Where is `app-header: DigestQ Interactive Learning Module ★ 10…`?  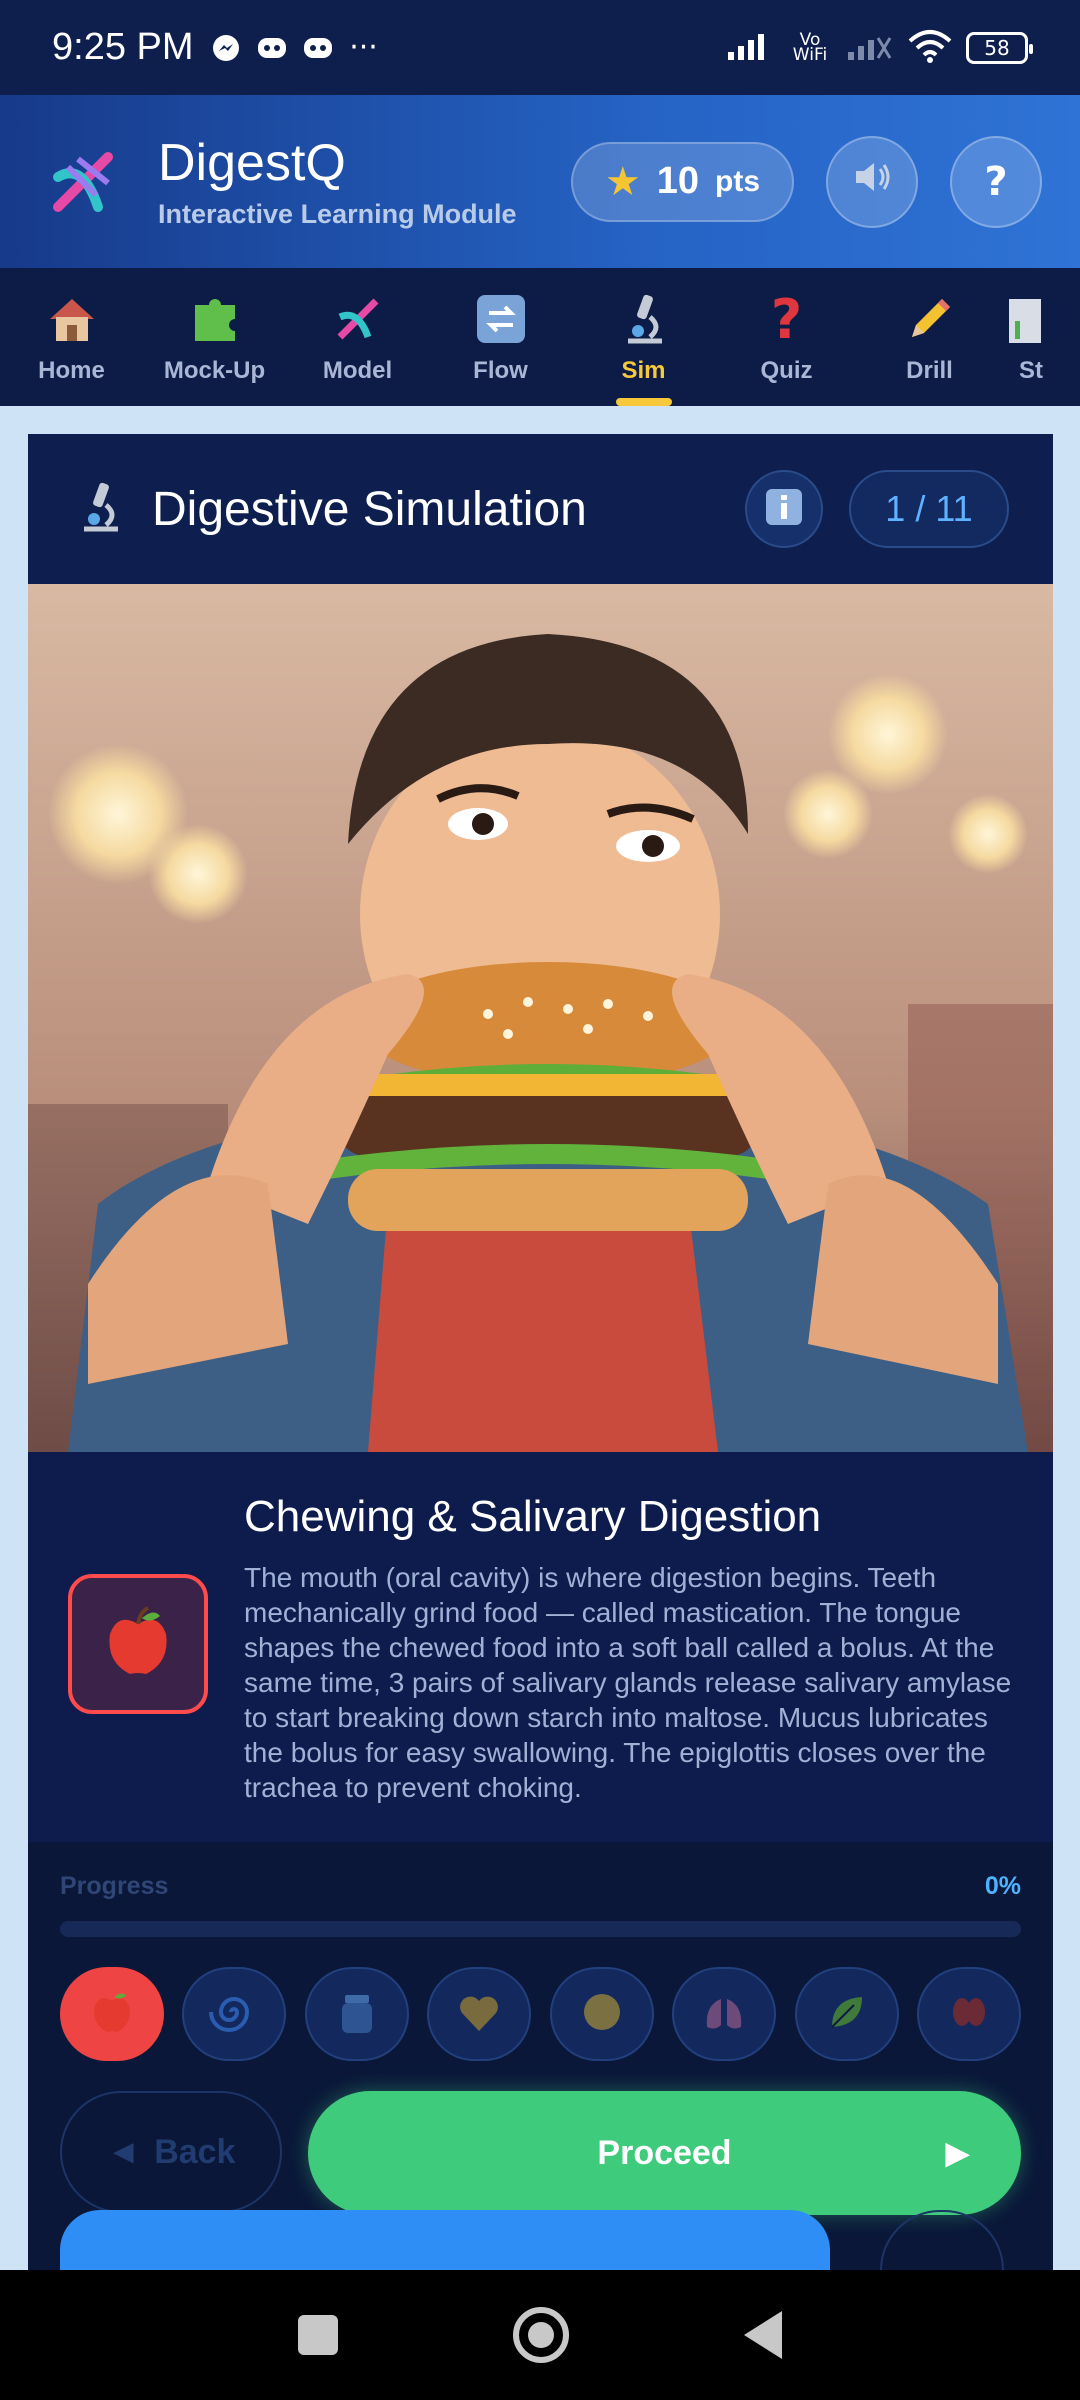 app-header: DigestQ Interactive Learning Module ★ 10… is located at coordinates (540, 181).